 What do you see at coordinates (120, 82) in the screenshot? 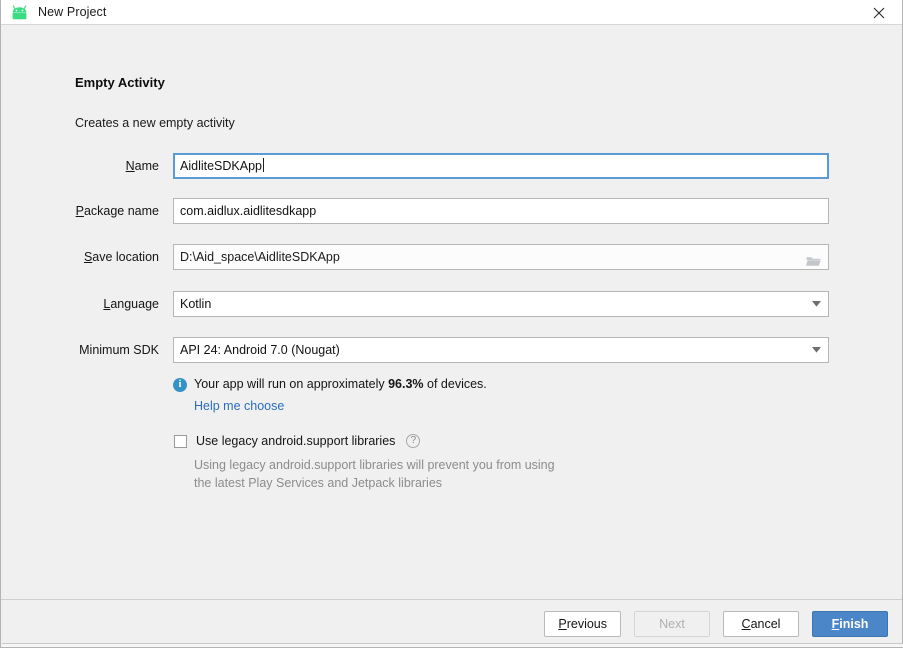
I see `page-title: Empty Activity` at bounding box center [120, 82].